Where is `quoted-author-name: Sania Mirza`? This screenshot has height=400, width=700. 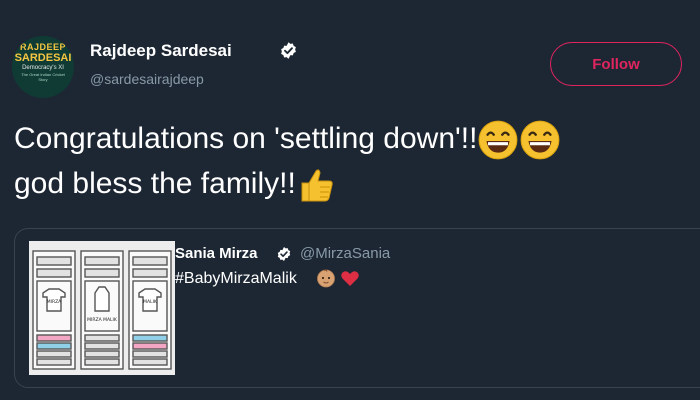
quoted-author-name: Sania Mirza is located at coordinates (216, 253).